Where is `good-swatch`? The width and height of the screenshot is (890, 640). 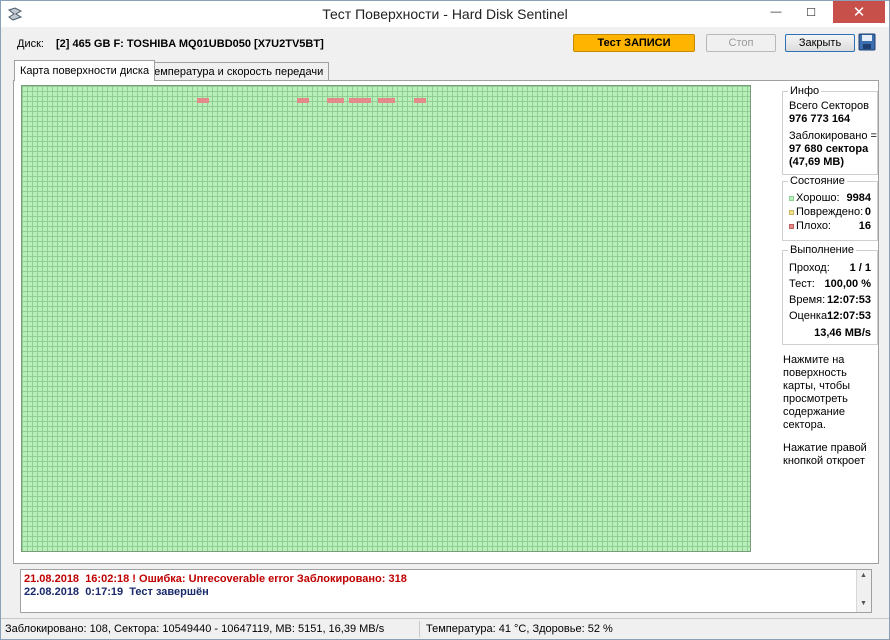 good-swatch is located at coordinates (791, 198).